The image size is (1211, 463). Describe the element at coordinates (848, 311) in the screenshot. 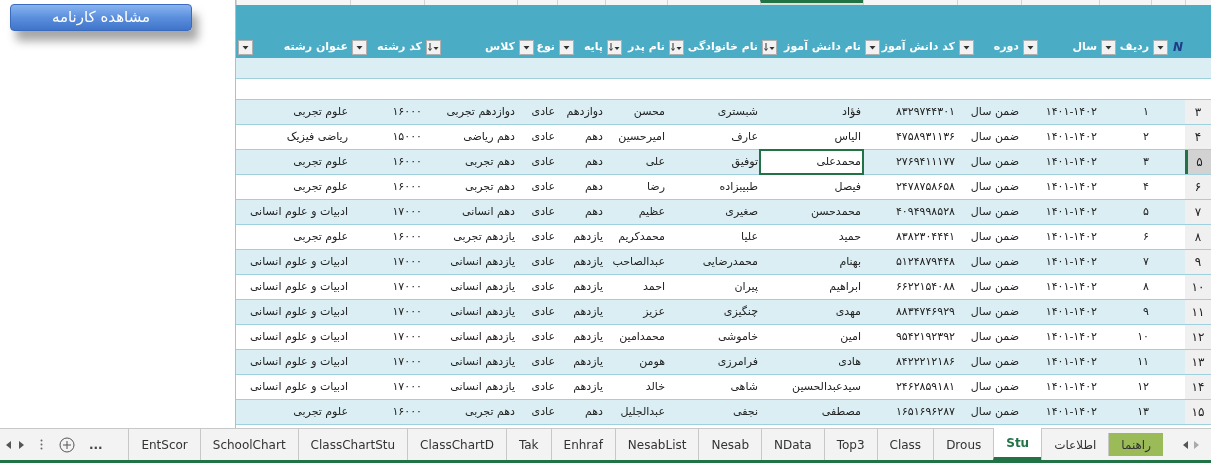

I see `table-cell-text: مهدی` at that location.